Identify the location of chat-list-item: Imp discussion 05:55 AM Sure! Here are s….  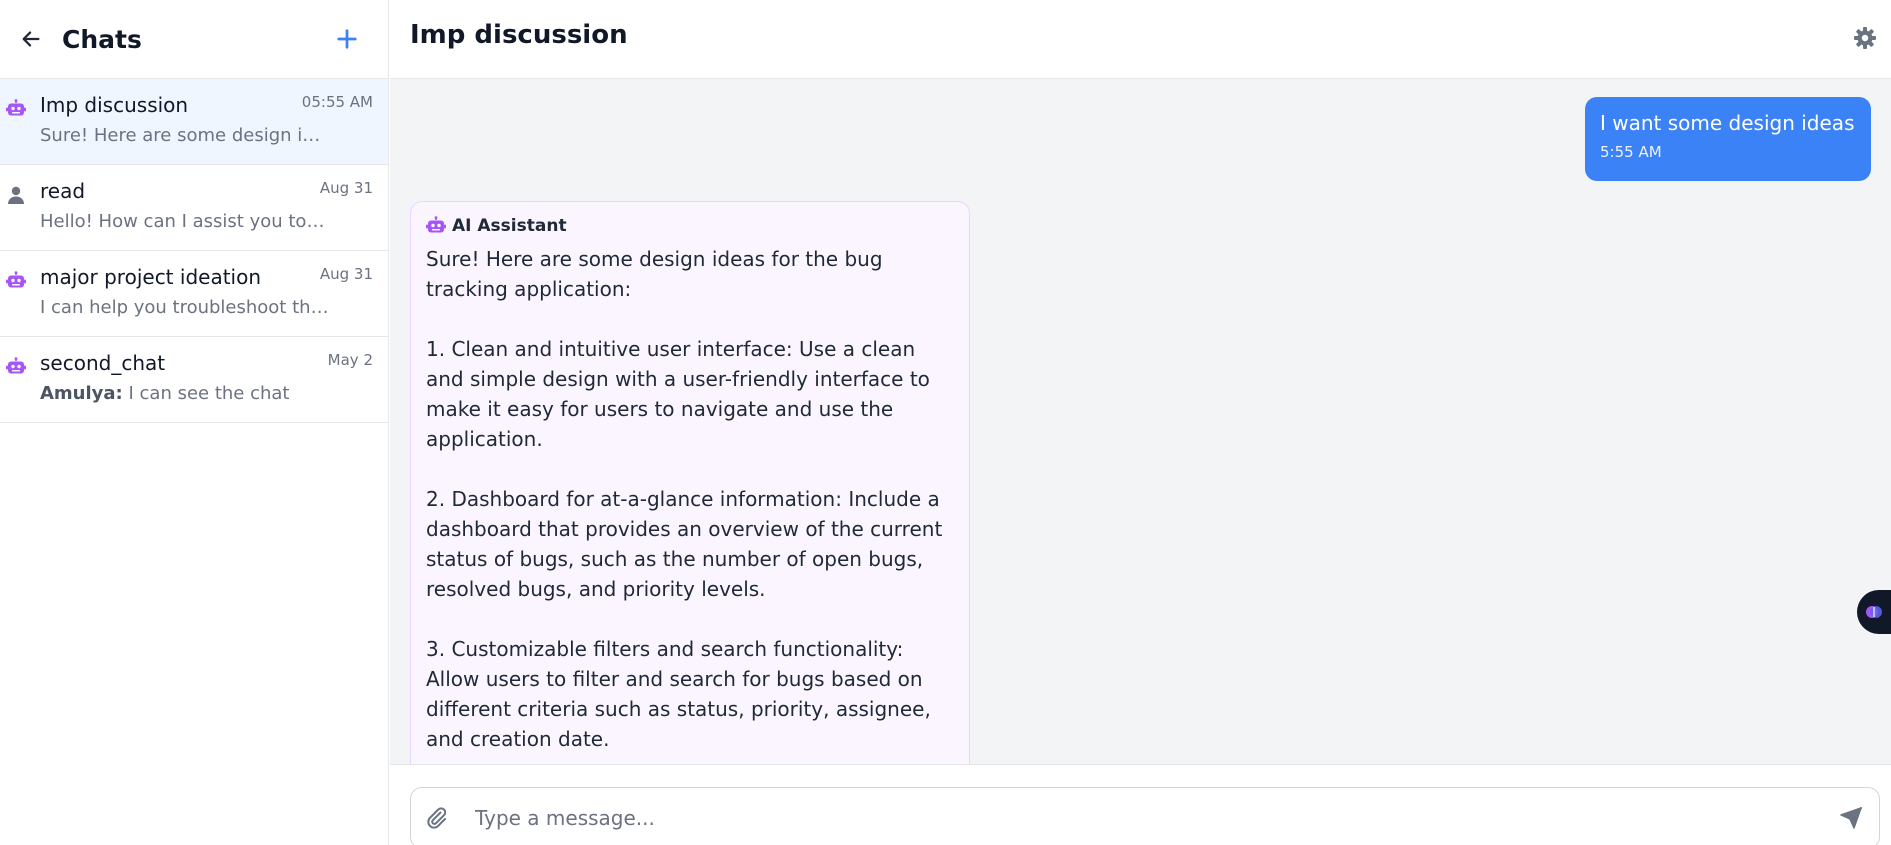
(194, 122).